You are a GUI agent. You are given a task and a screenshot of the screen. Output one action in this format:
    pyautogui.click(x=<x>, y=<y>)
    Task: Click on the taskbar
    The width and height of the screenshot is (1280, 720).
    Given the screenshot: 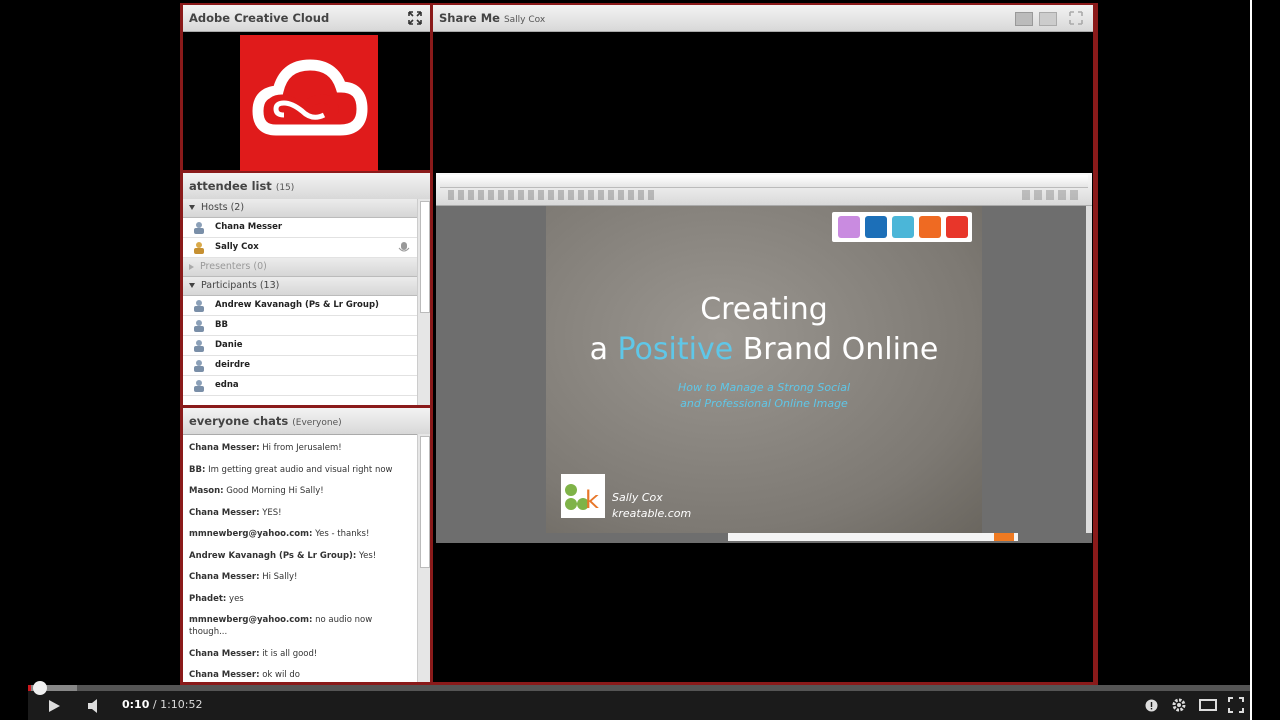 What is the action you would take?
    pyautogui.click(x=873, y=537)
    